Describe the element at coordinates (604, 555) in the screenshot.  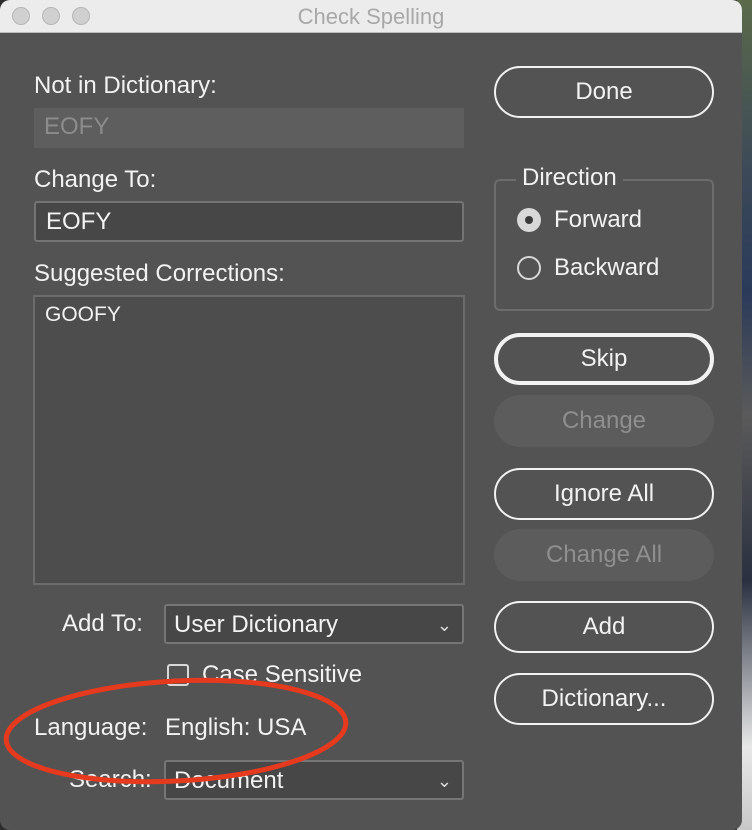
I see `change-all-button: Change All` at that location.